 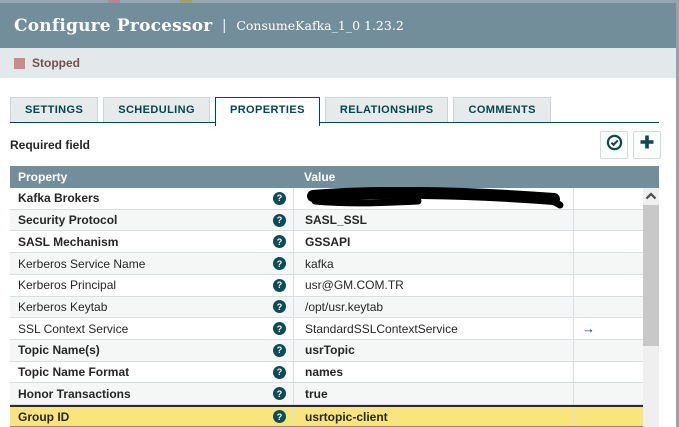 What do you see at coordinates (336, 220) in the screenshot?
I see `property-value: SASL_SSL` at bounding box center [336, 220].